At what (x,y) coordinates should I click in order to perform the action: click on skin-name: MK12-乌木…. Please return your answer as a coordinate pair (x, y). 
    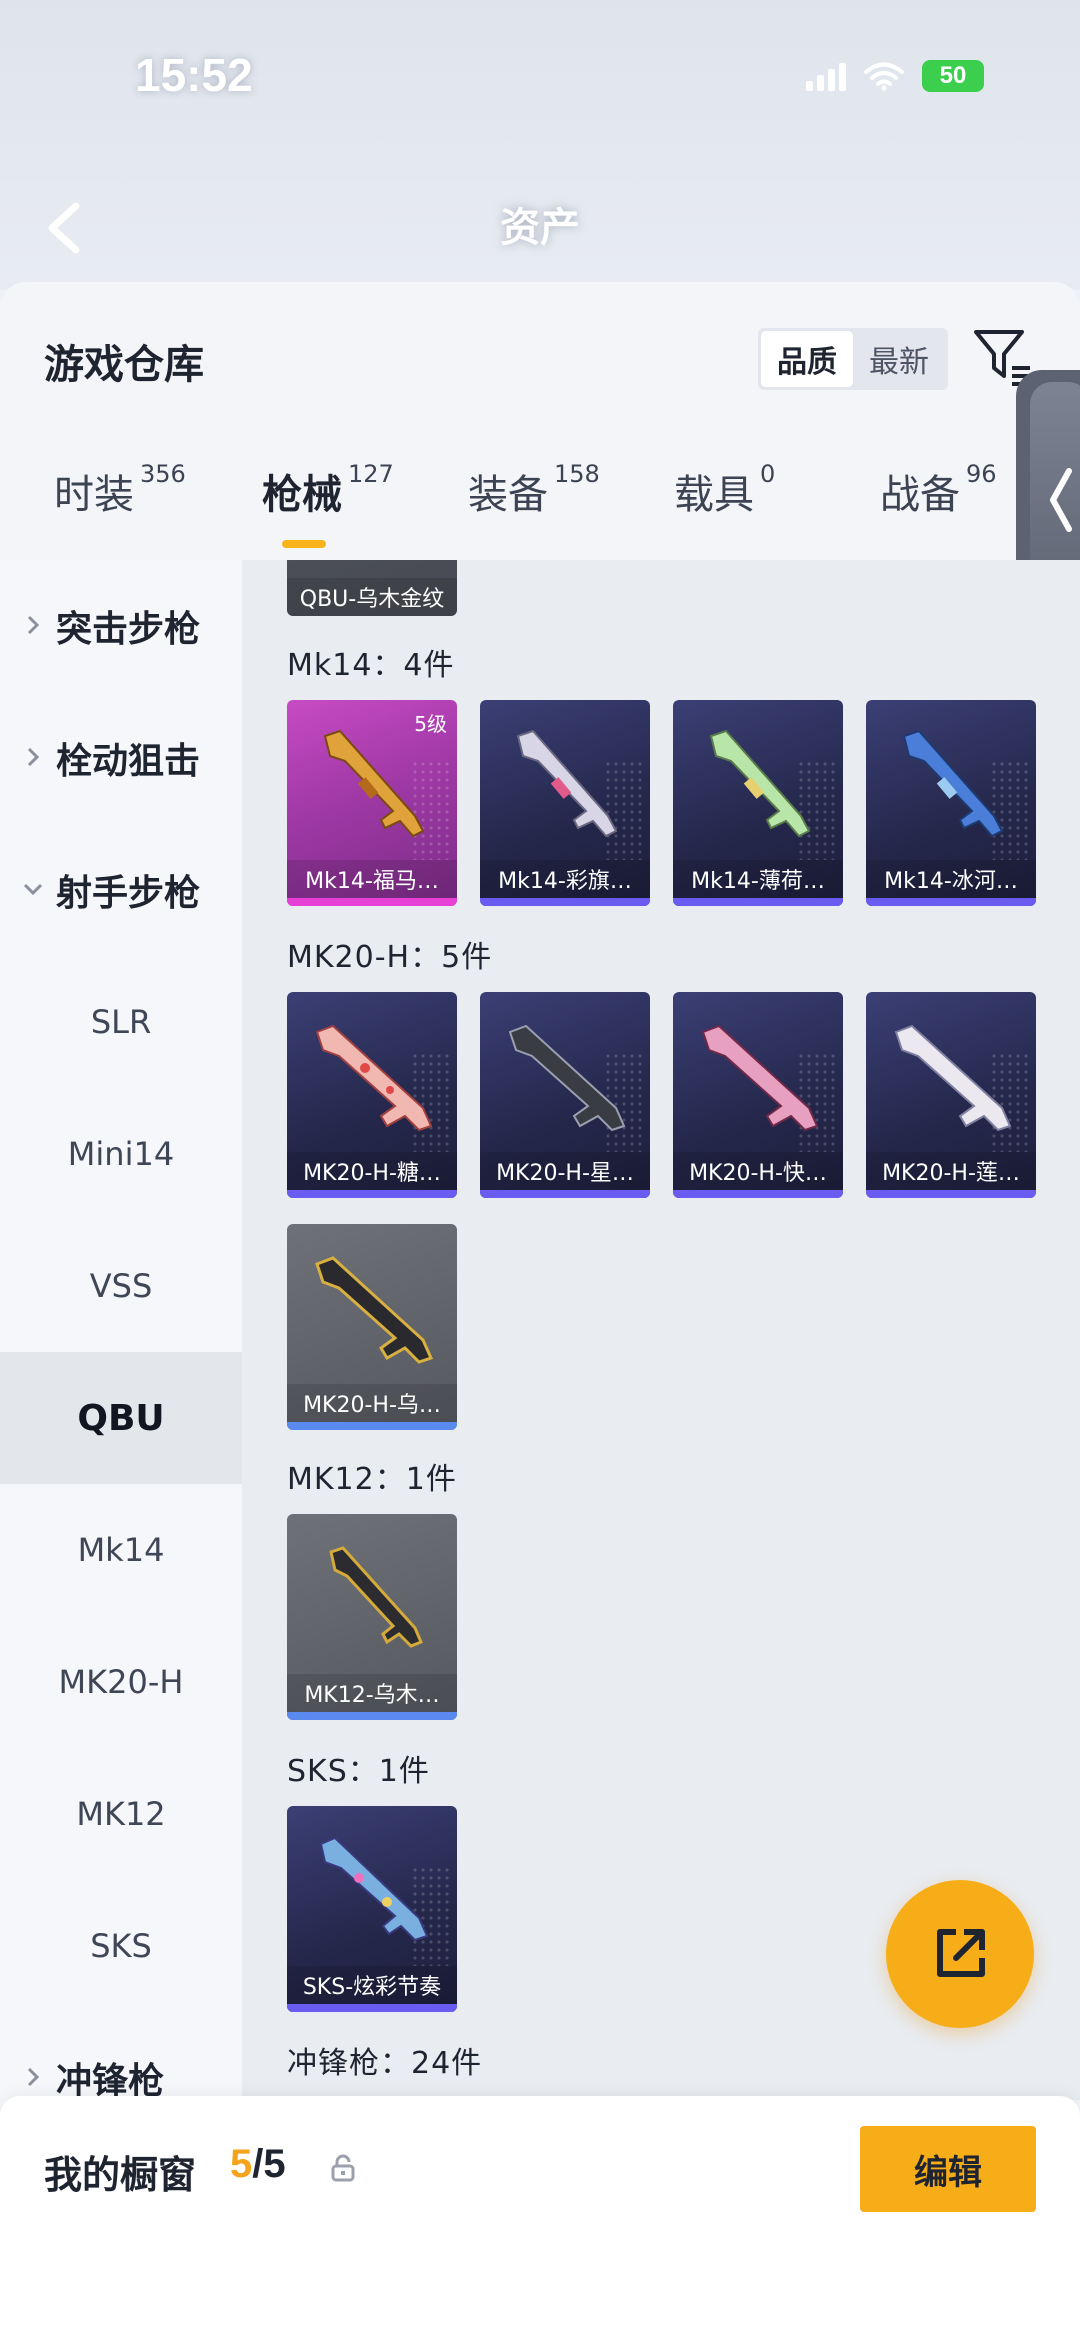
    Looking at the image, I should click on (372, 1693).